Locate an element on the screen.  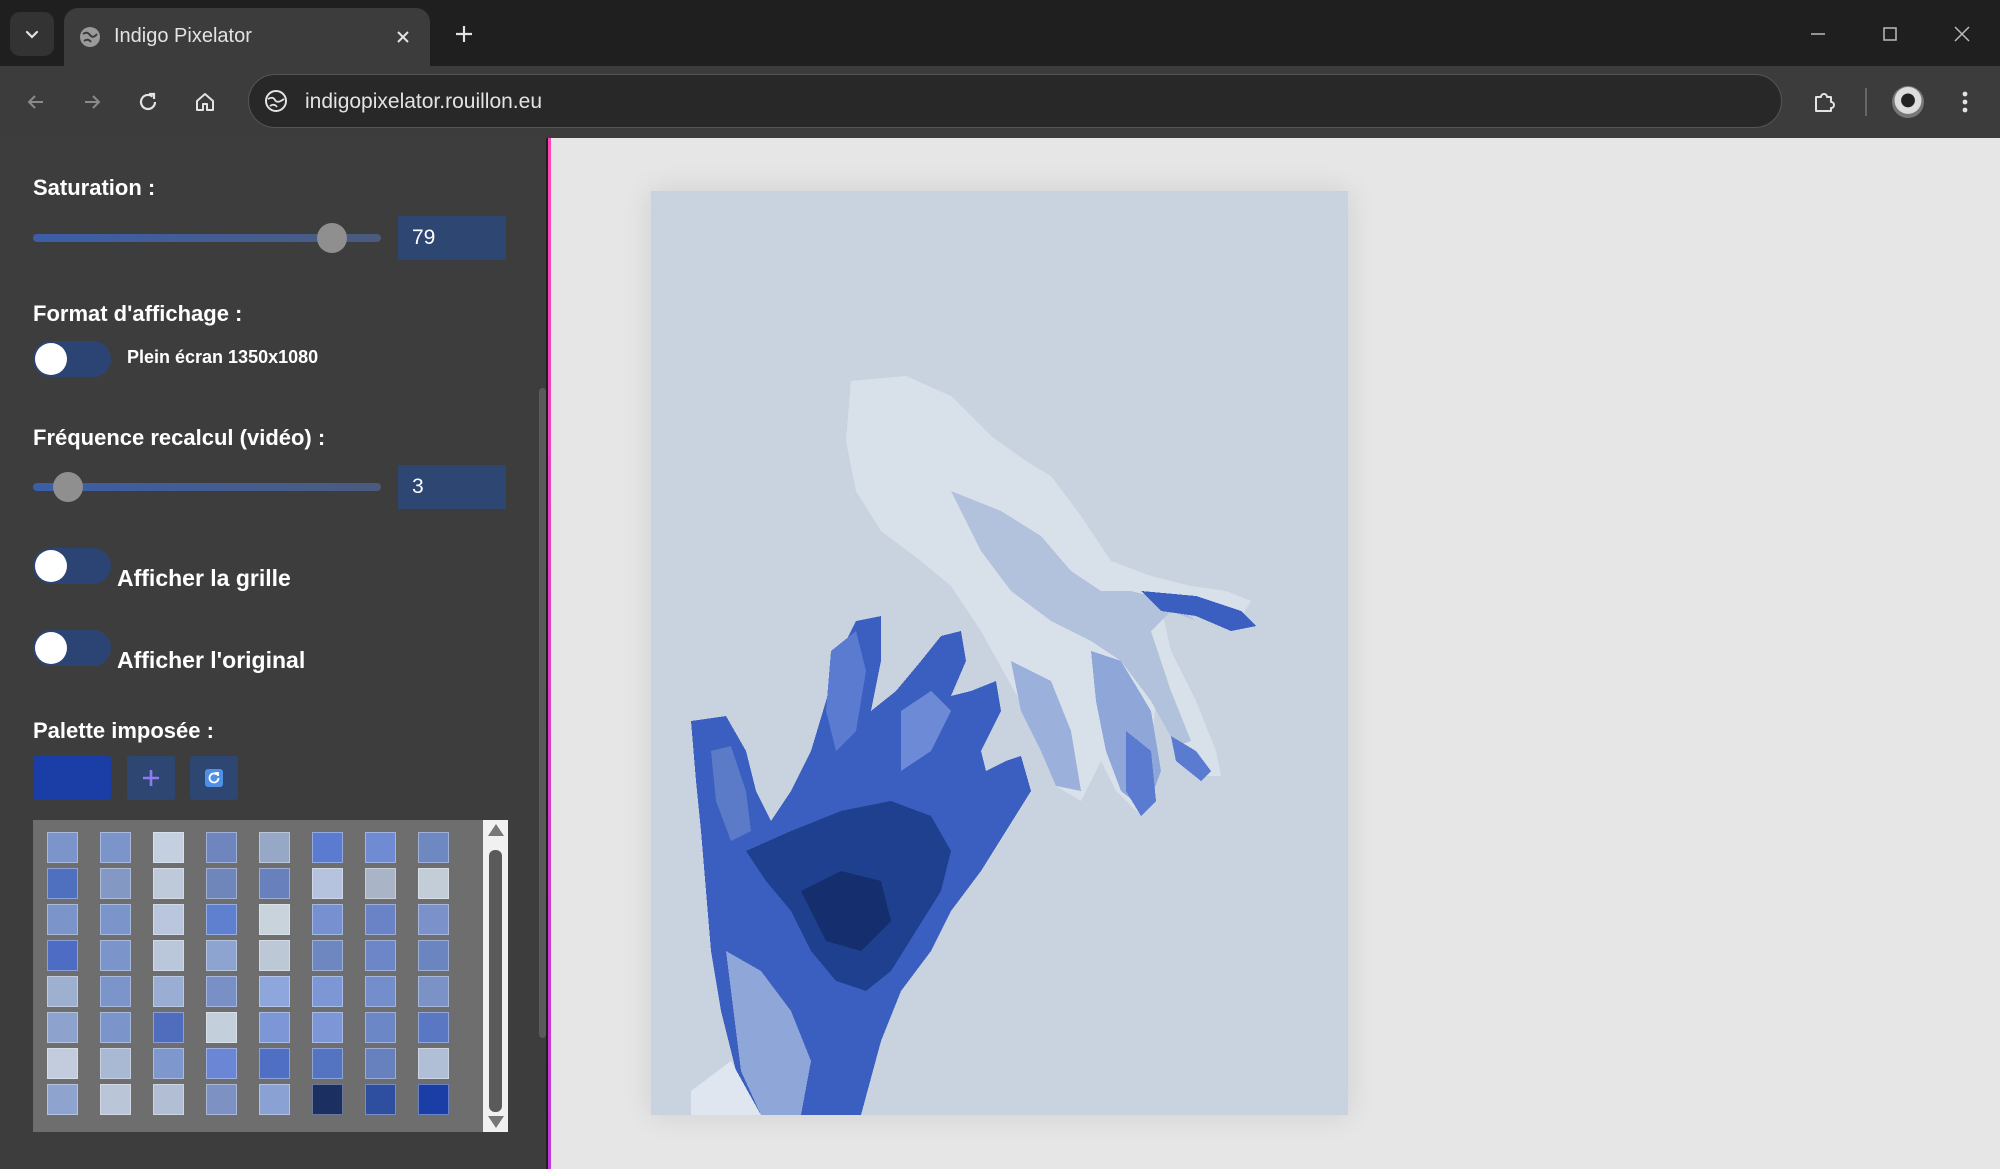
refresh-palette-button is located at coordinates (214, 778).